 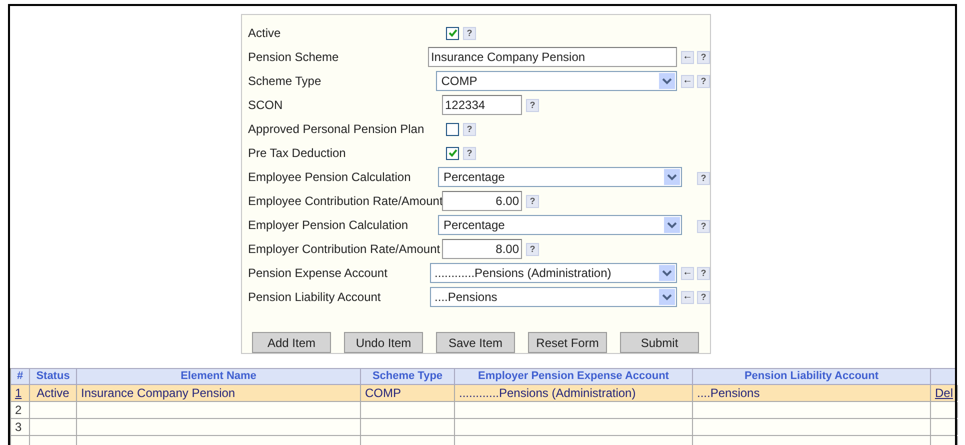 What do you see at coordinates (265, 33) in the screenshot?
I see `field-label: Active` at bounding box center [265, 33].